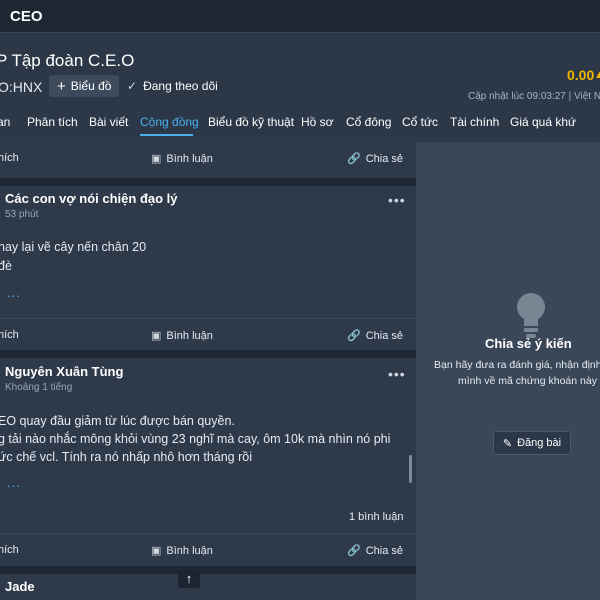 The image size is (600, 600). What do you see at coordinates (528, 343) in the screenshot?
I see `share-title: Chia sẻ ý kiến` at bounding box center [528, 343].